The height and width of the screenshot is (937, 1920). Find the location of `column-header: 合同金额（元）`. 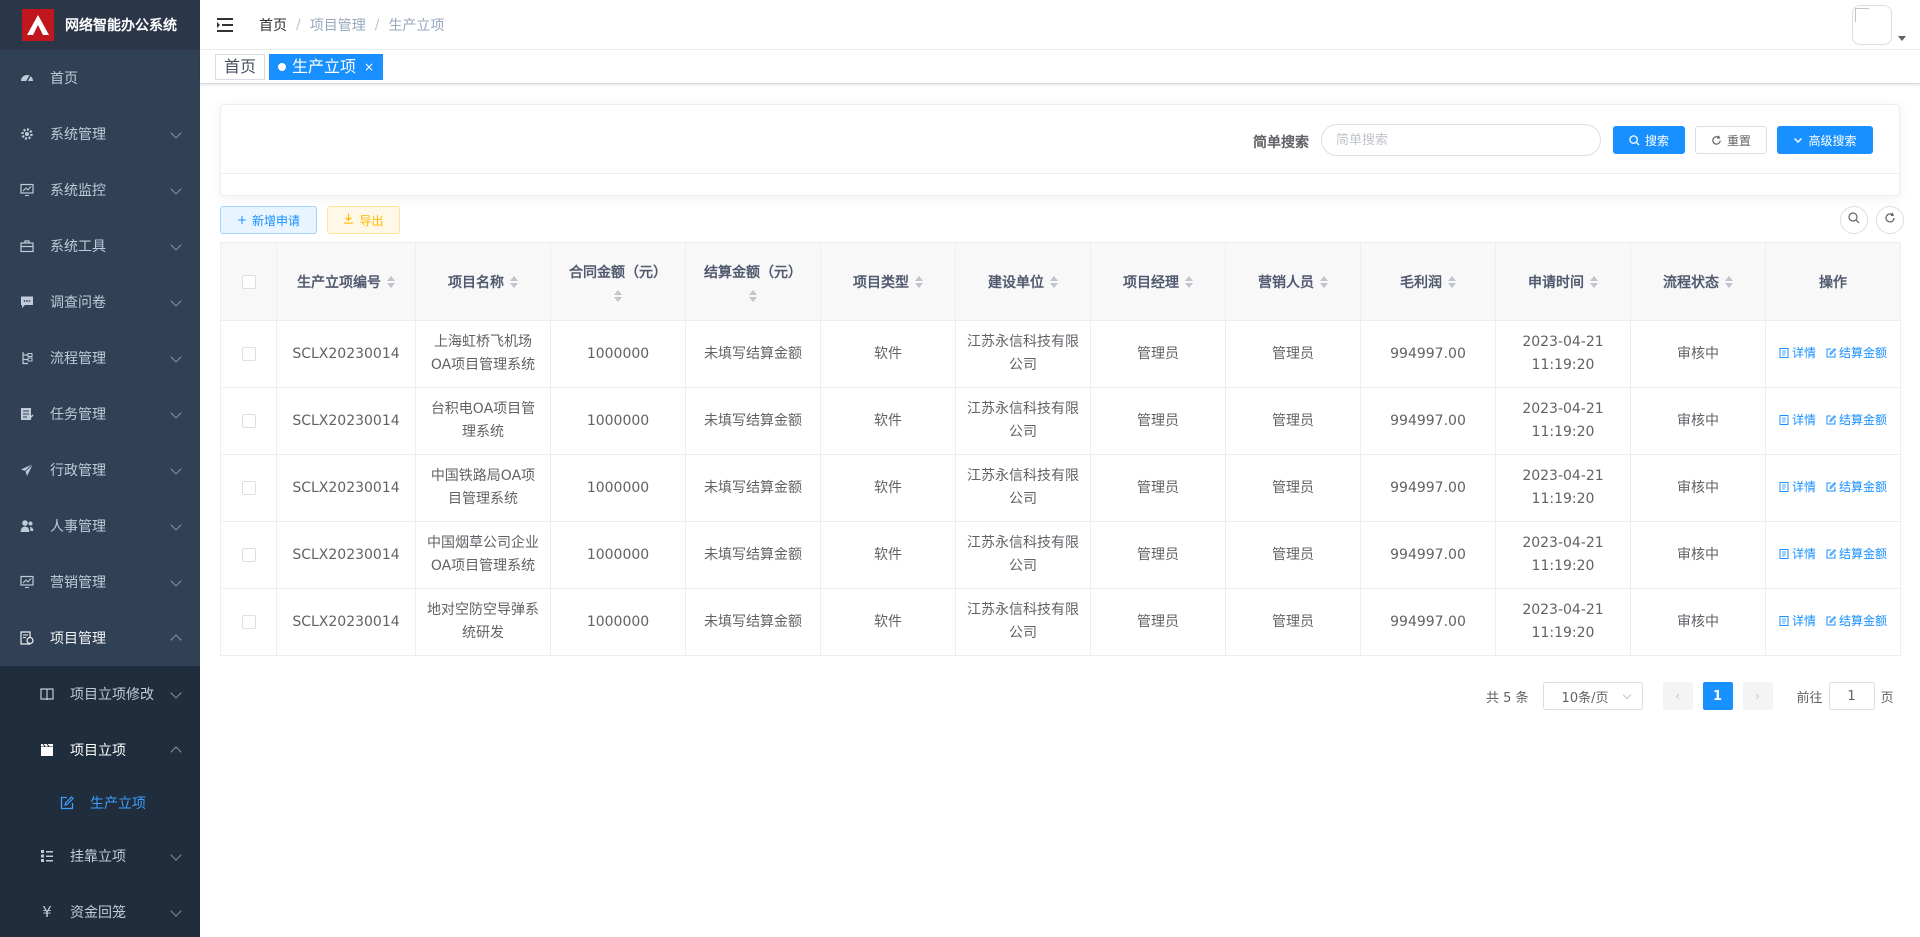

column-header: 合同金额（元） is located at coordinates (618, 281).